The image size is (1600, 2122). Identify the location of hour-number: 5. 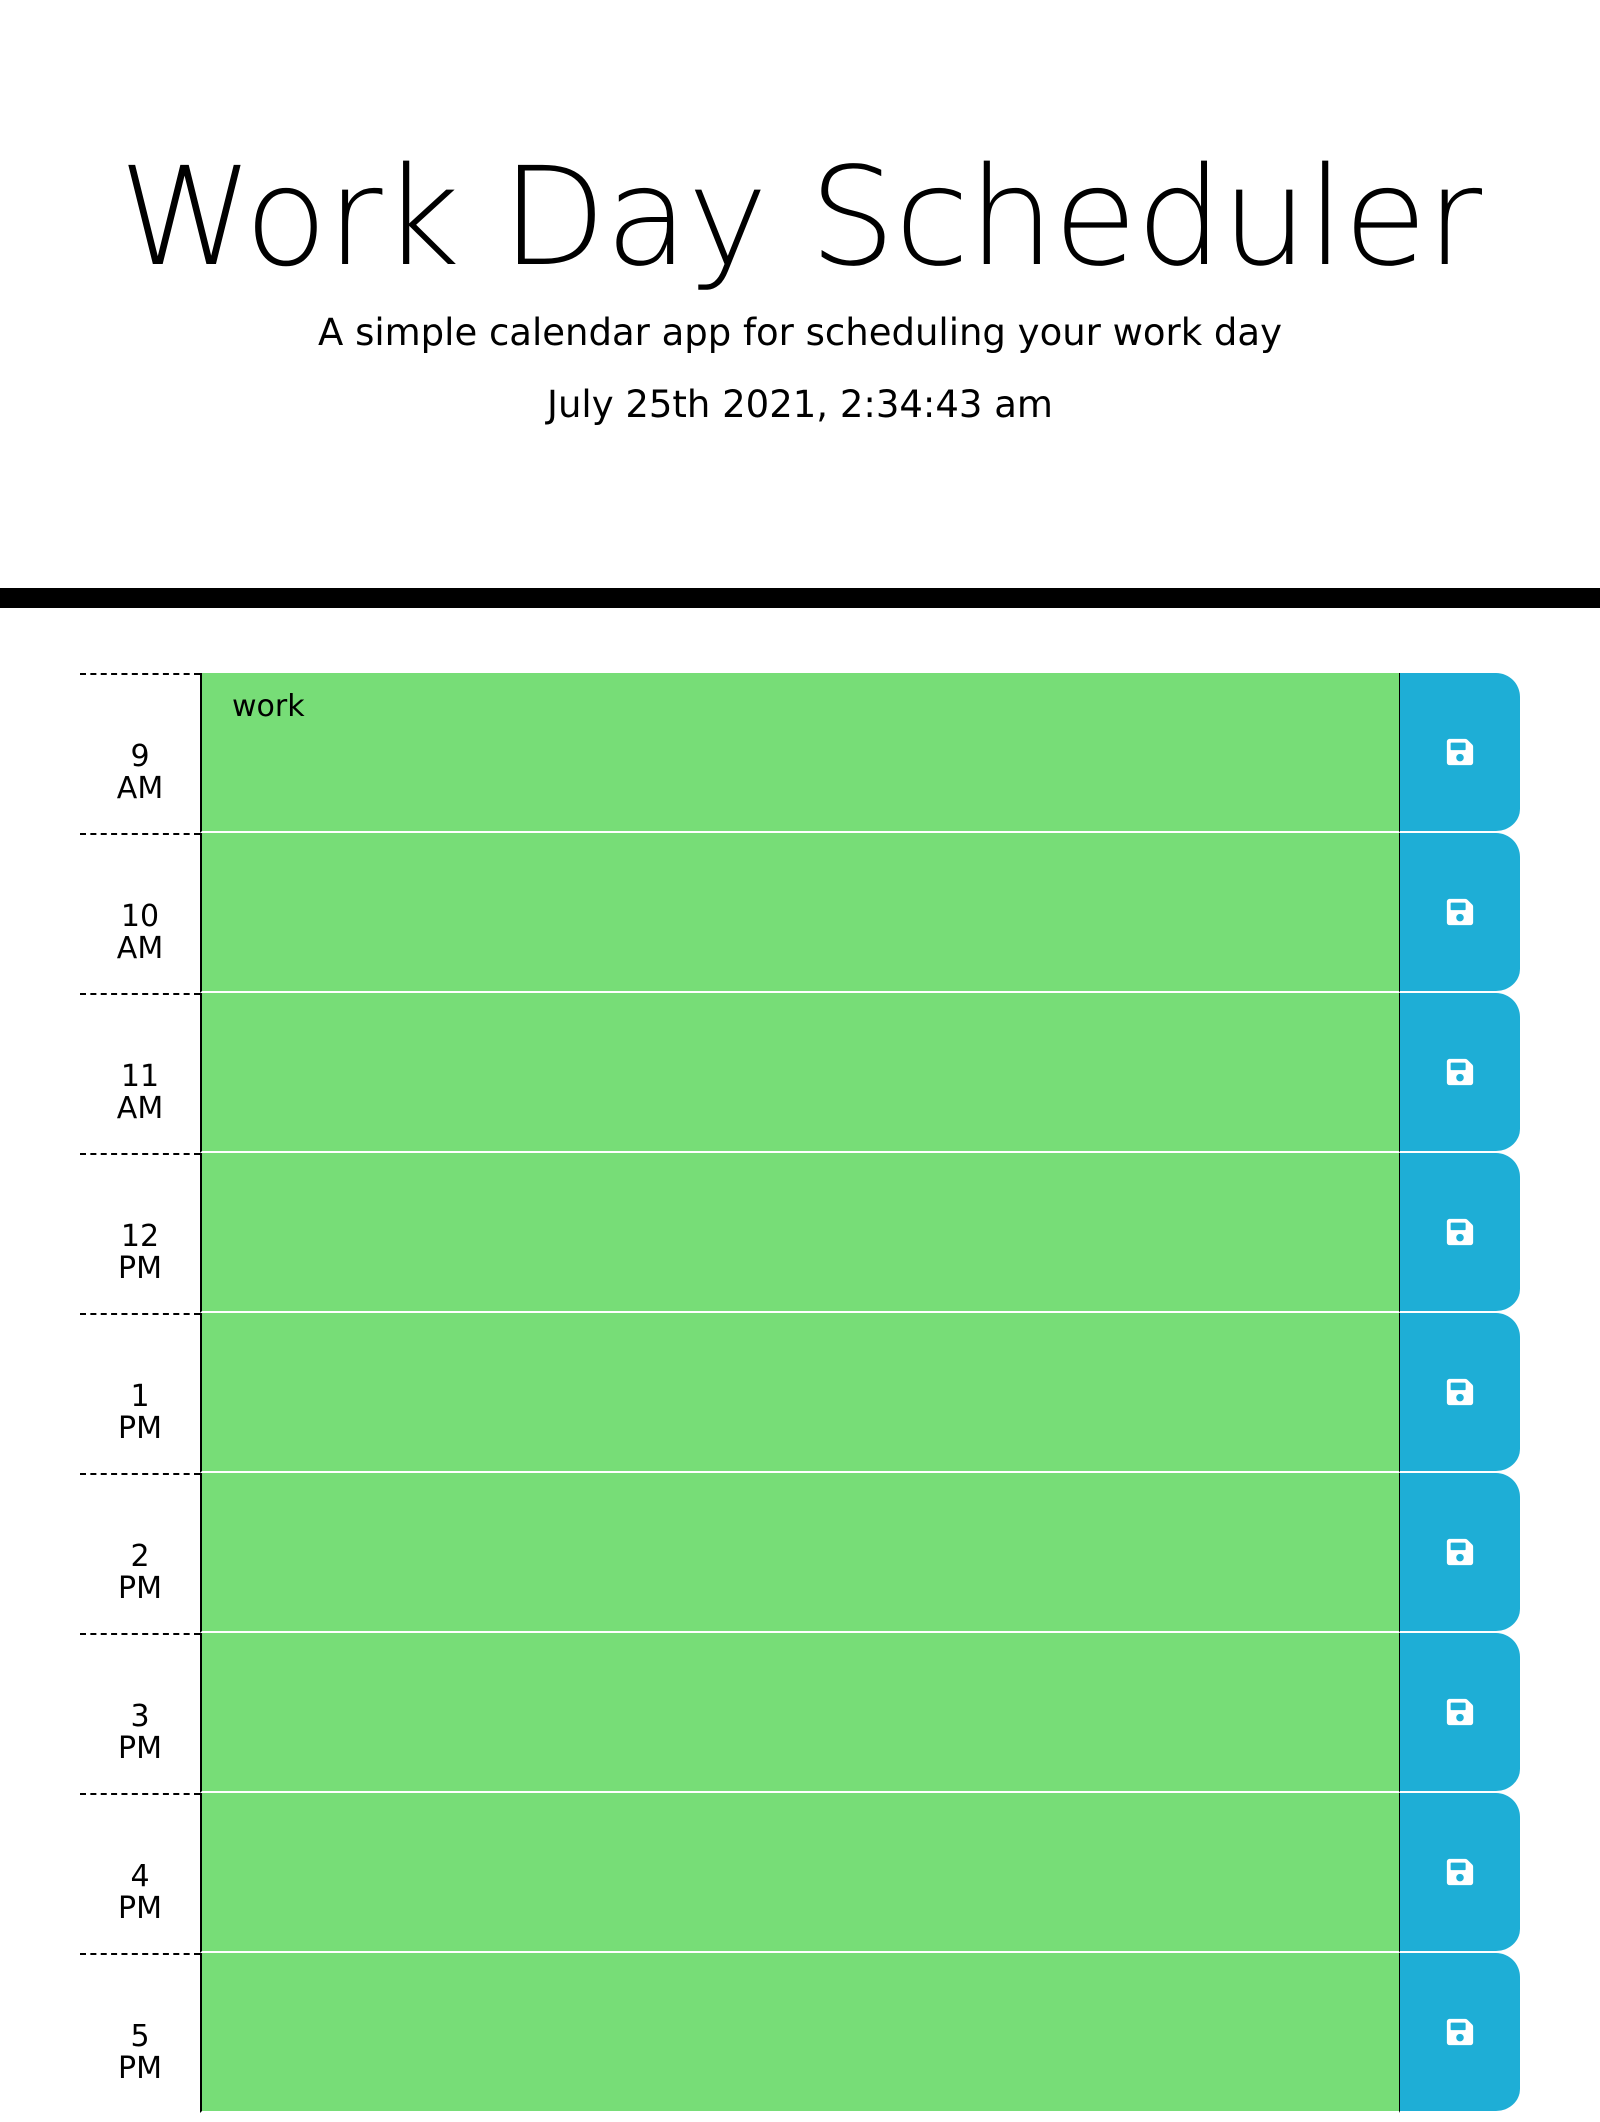
(140, 2036).